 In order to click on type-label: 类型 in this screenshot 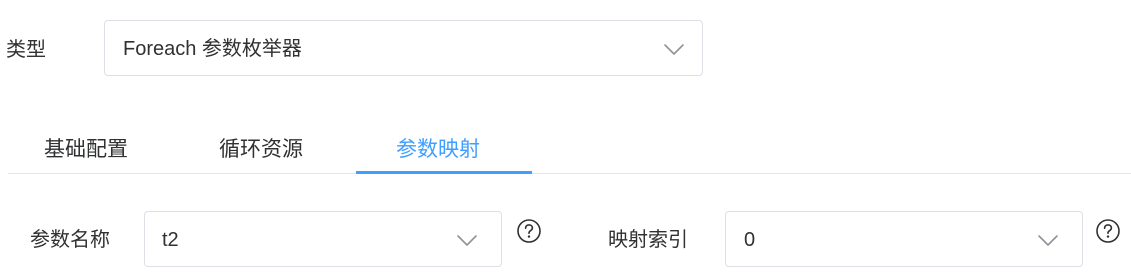, I will do `click(26, 50)`.